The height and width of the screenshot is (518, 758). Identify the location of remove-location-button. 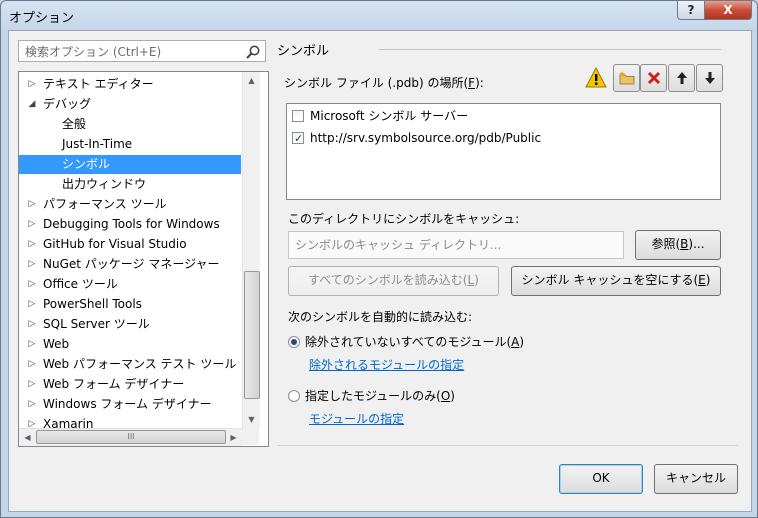
(653, 78).